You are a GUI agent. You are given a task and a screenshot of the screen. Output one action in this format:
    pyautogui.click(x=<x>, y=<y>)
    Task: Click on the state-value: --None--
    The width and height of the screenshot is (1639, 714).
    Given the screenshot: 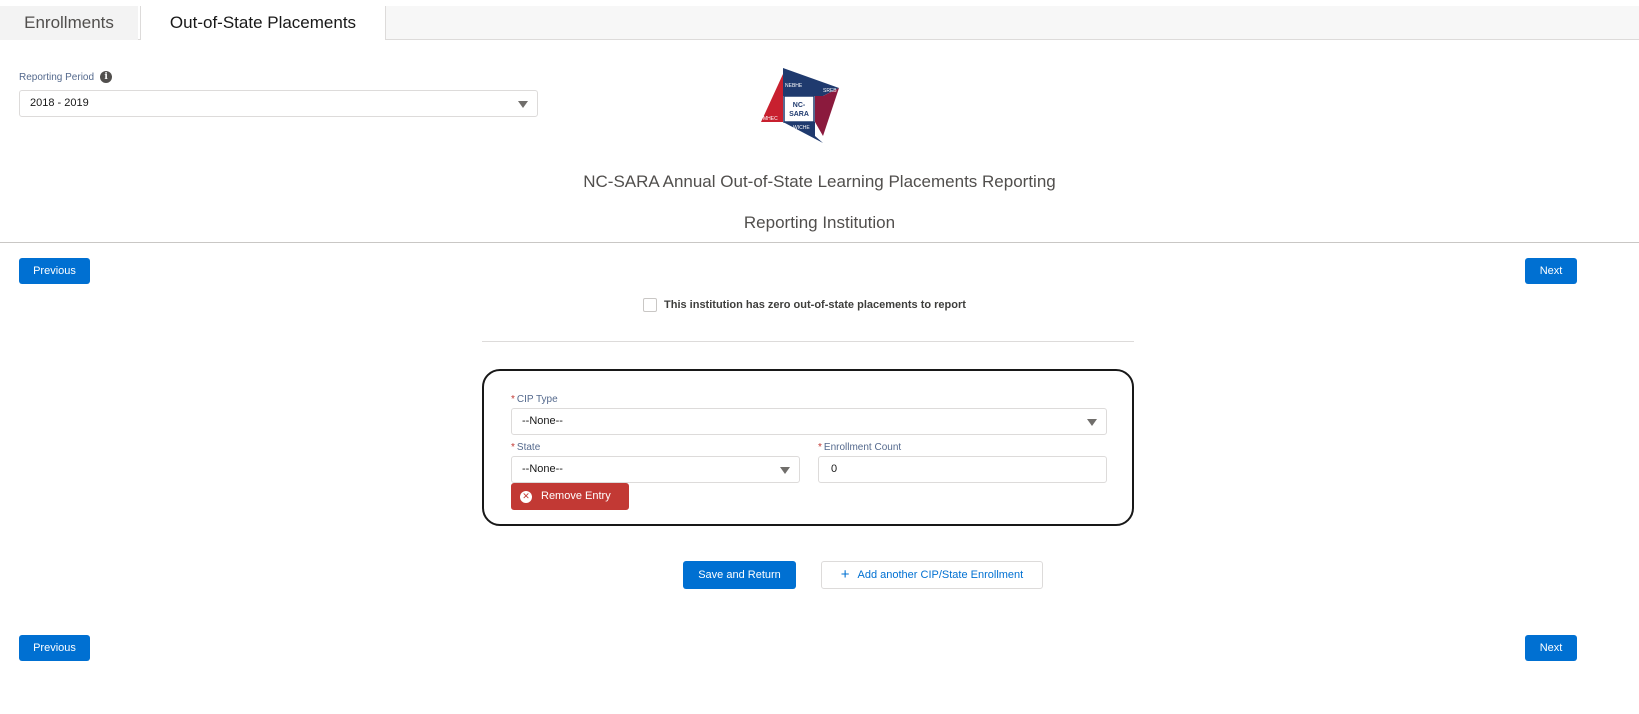 What is the action you would take?
    pyautogui.click(x=542, y=469)
    